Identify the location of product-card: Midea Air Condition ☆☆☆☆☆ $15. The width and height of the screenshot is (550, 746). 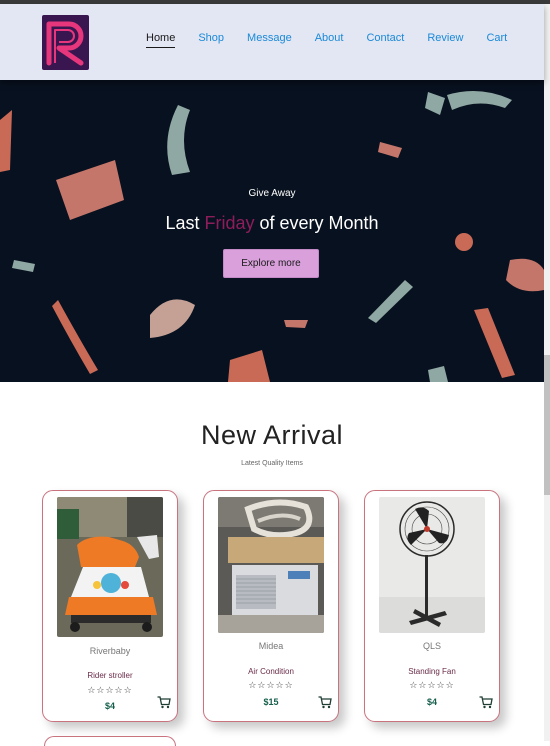
(271, 606).